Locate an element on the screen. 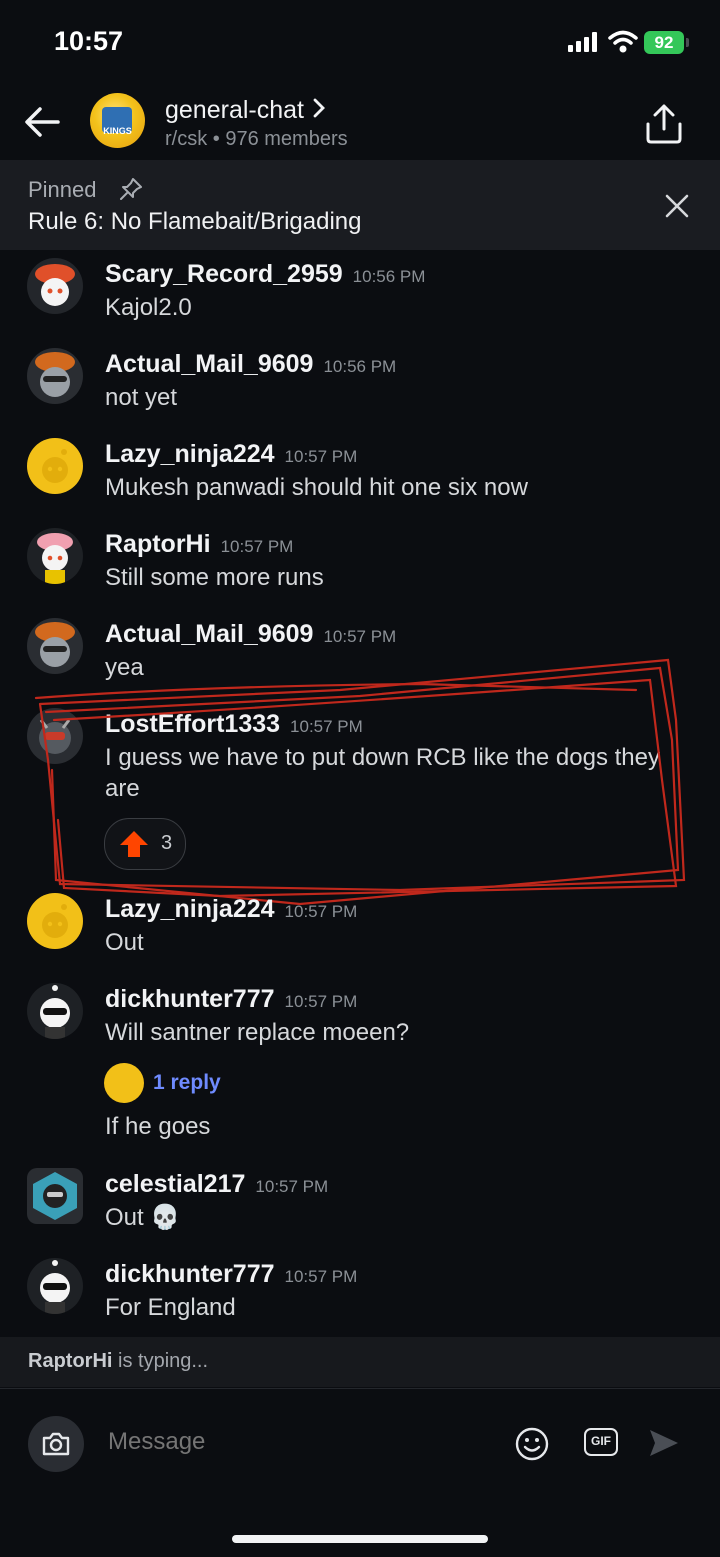 This screenshot has width=720, height=1557. message-text: Still some more runs is located at coordinates (214, 577).